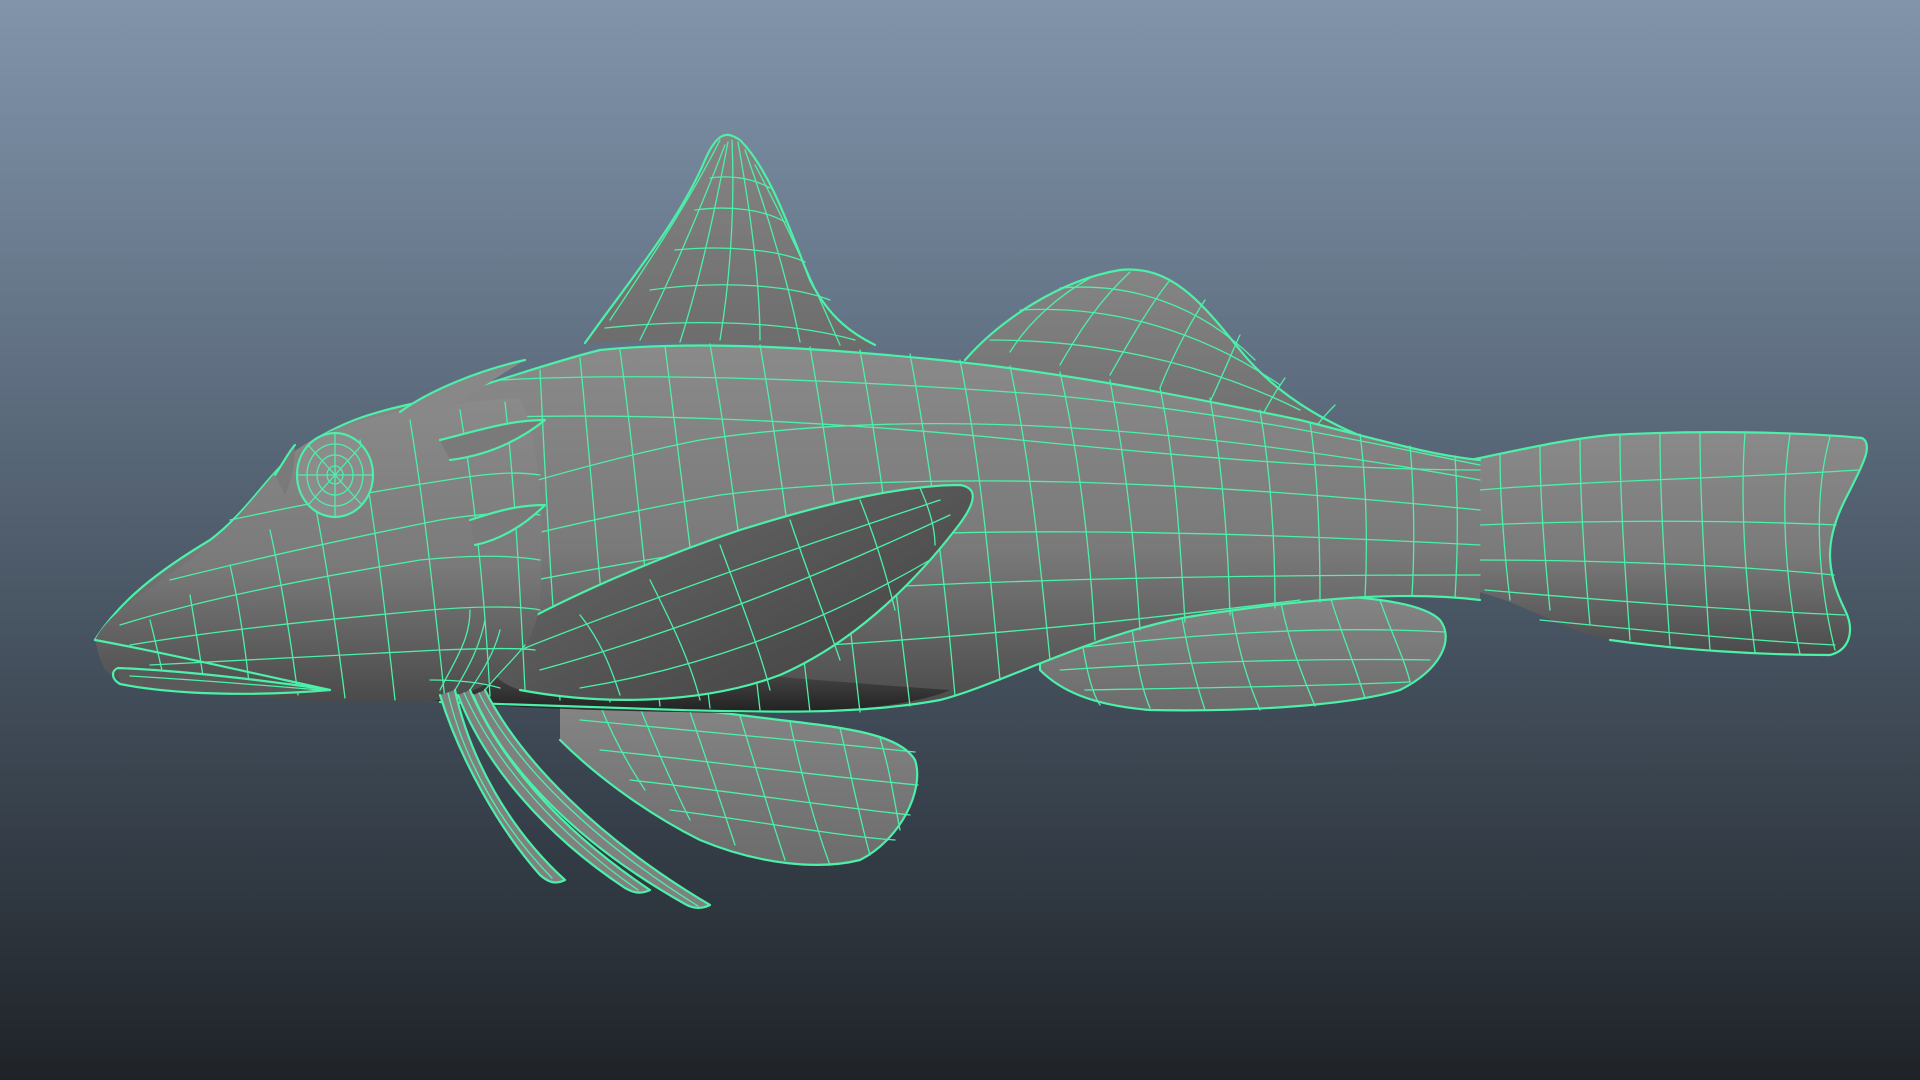 The image size is (1920, 1080). I want to click on eye-socket, so click(335, 475).